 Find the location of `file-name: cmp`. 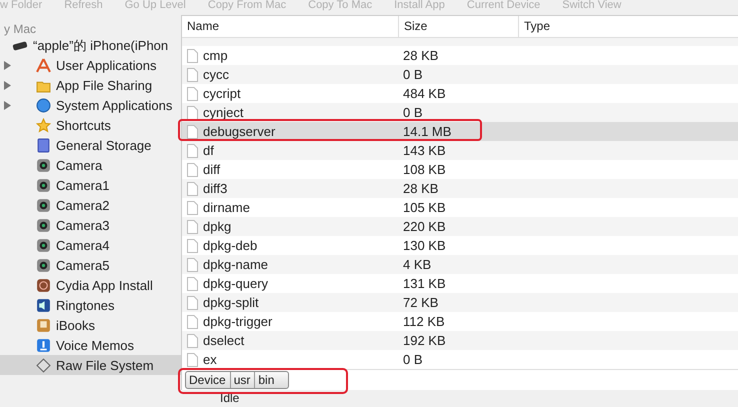

file-name: cmp is located at coordinates (215, 56).